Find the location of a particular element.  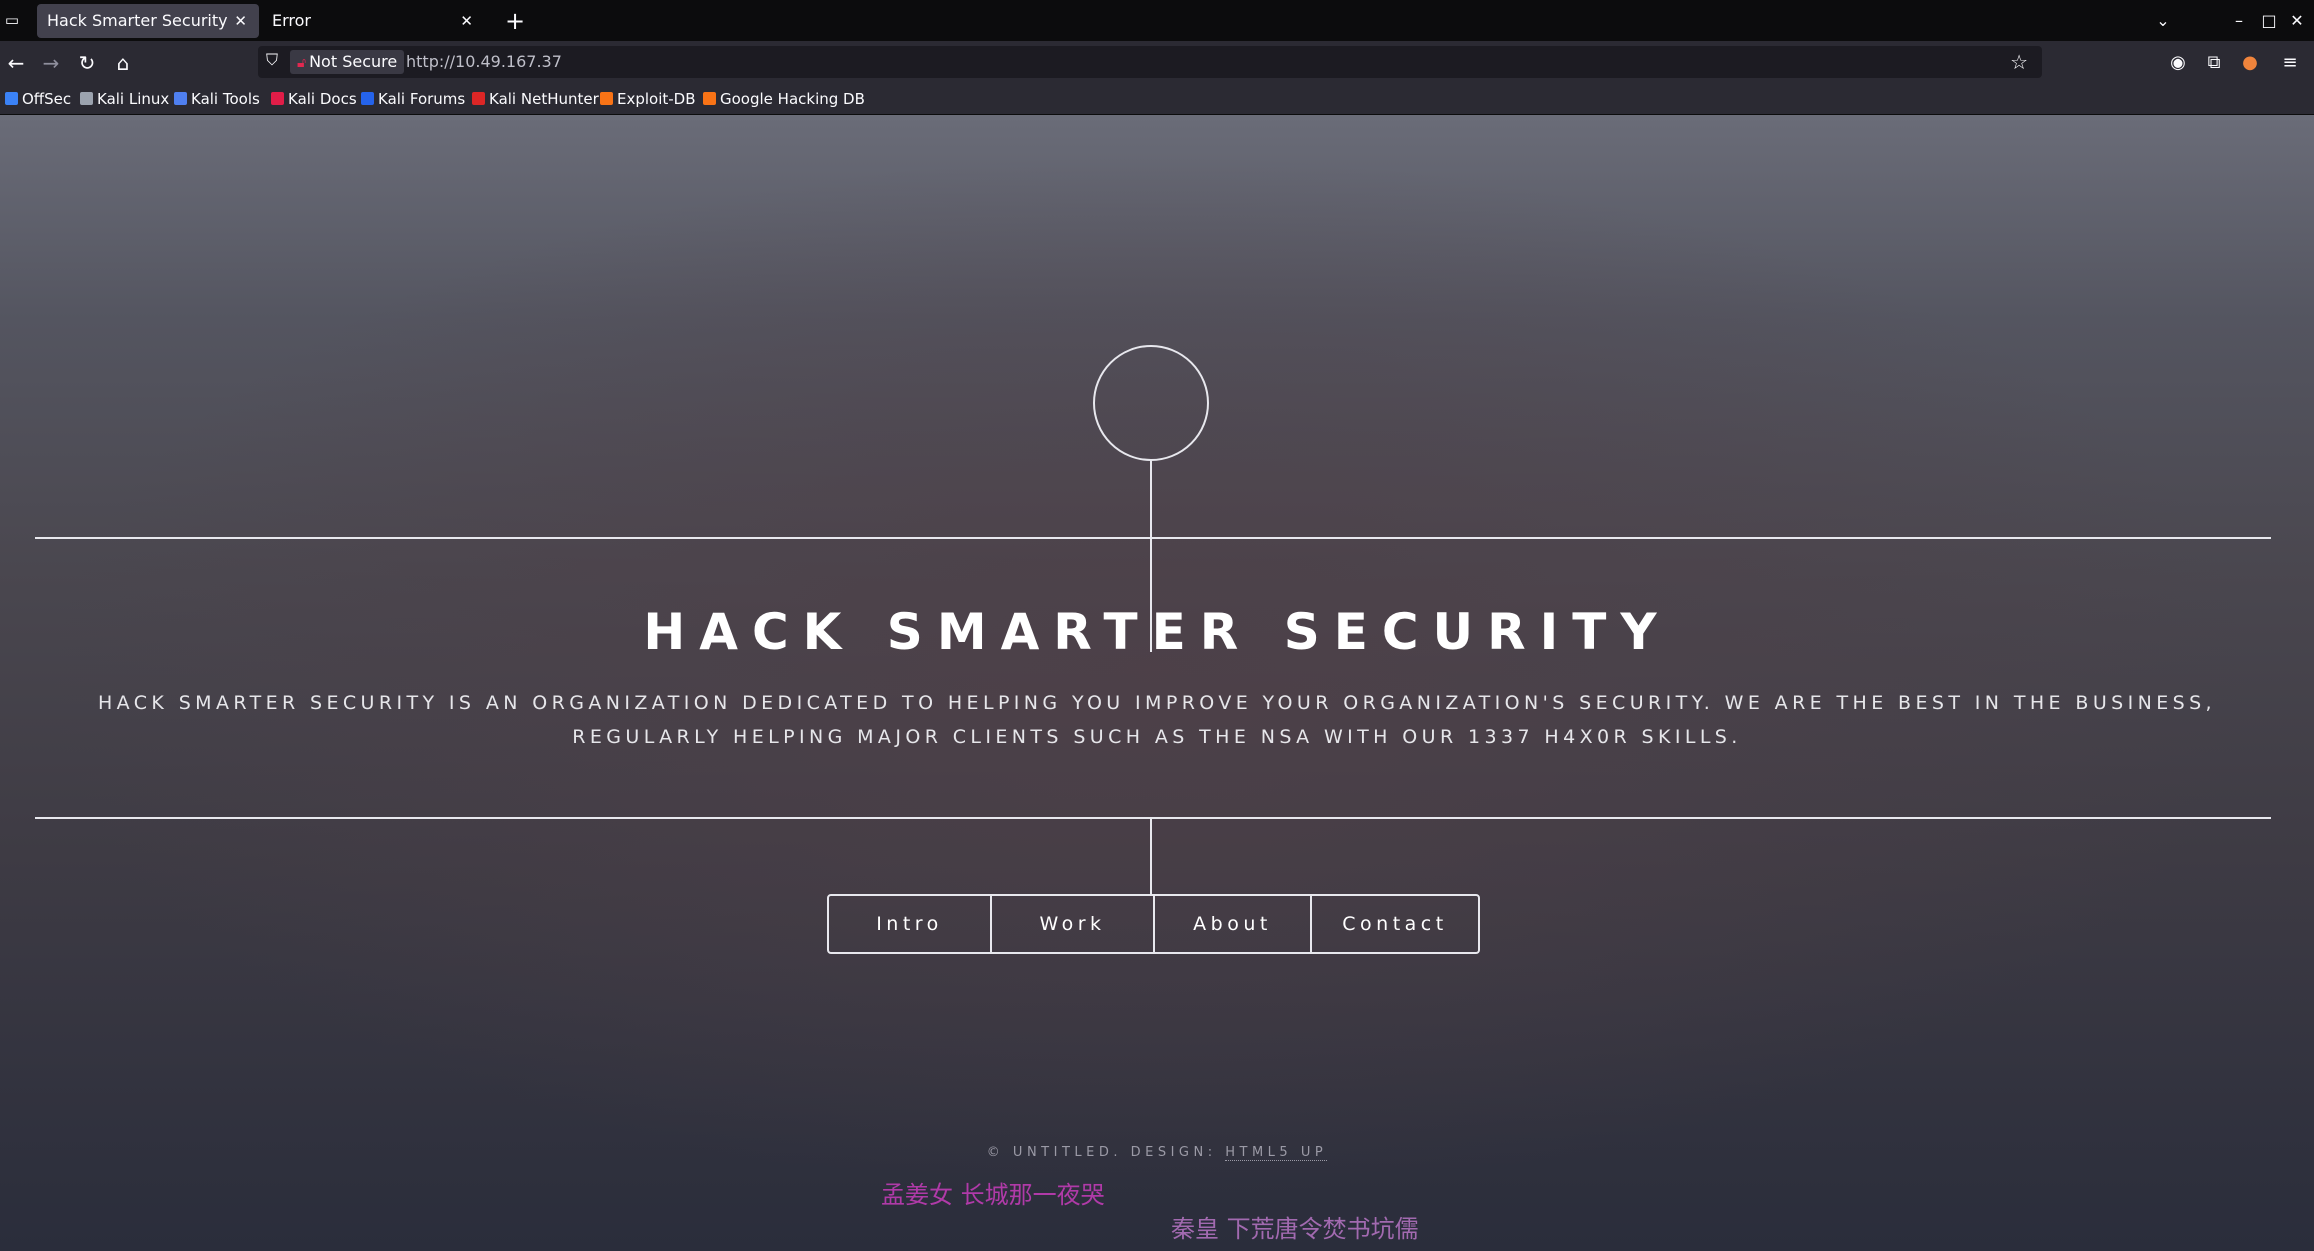

bookmark-exploit-db: Exploit-DB is located at coordinates (648, 99).